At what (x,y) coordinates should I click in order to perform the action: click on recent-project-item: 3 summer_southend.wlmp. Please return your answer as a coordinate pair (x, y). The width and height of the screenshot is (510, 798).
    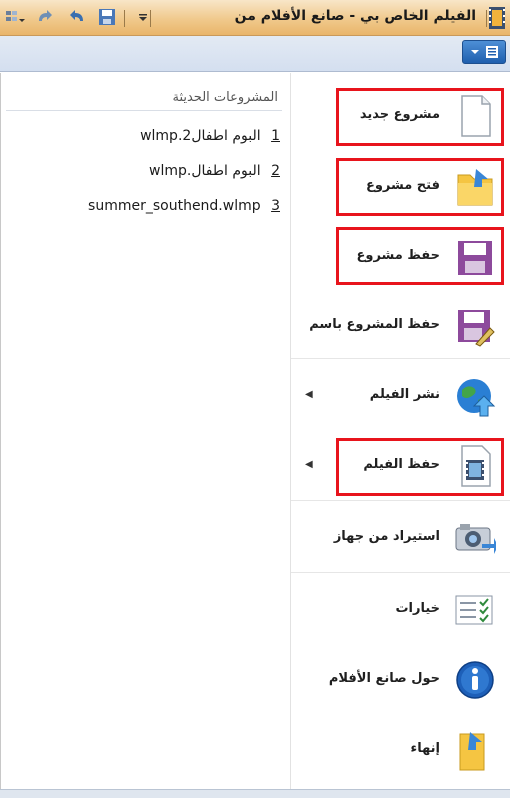
    Looking at the image, I should click on (184, 206).